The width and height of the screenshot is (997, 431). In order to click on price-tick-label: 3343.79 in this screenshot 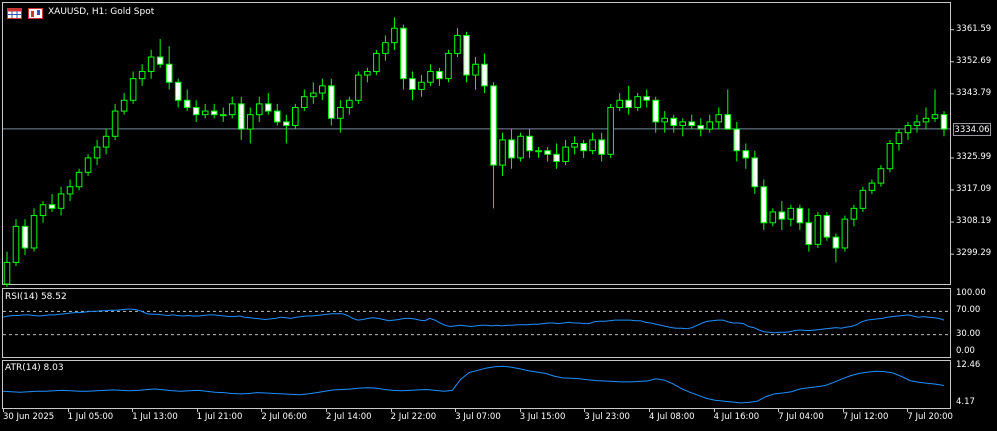, I will do `click(974, 92)`.